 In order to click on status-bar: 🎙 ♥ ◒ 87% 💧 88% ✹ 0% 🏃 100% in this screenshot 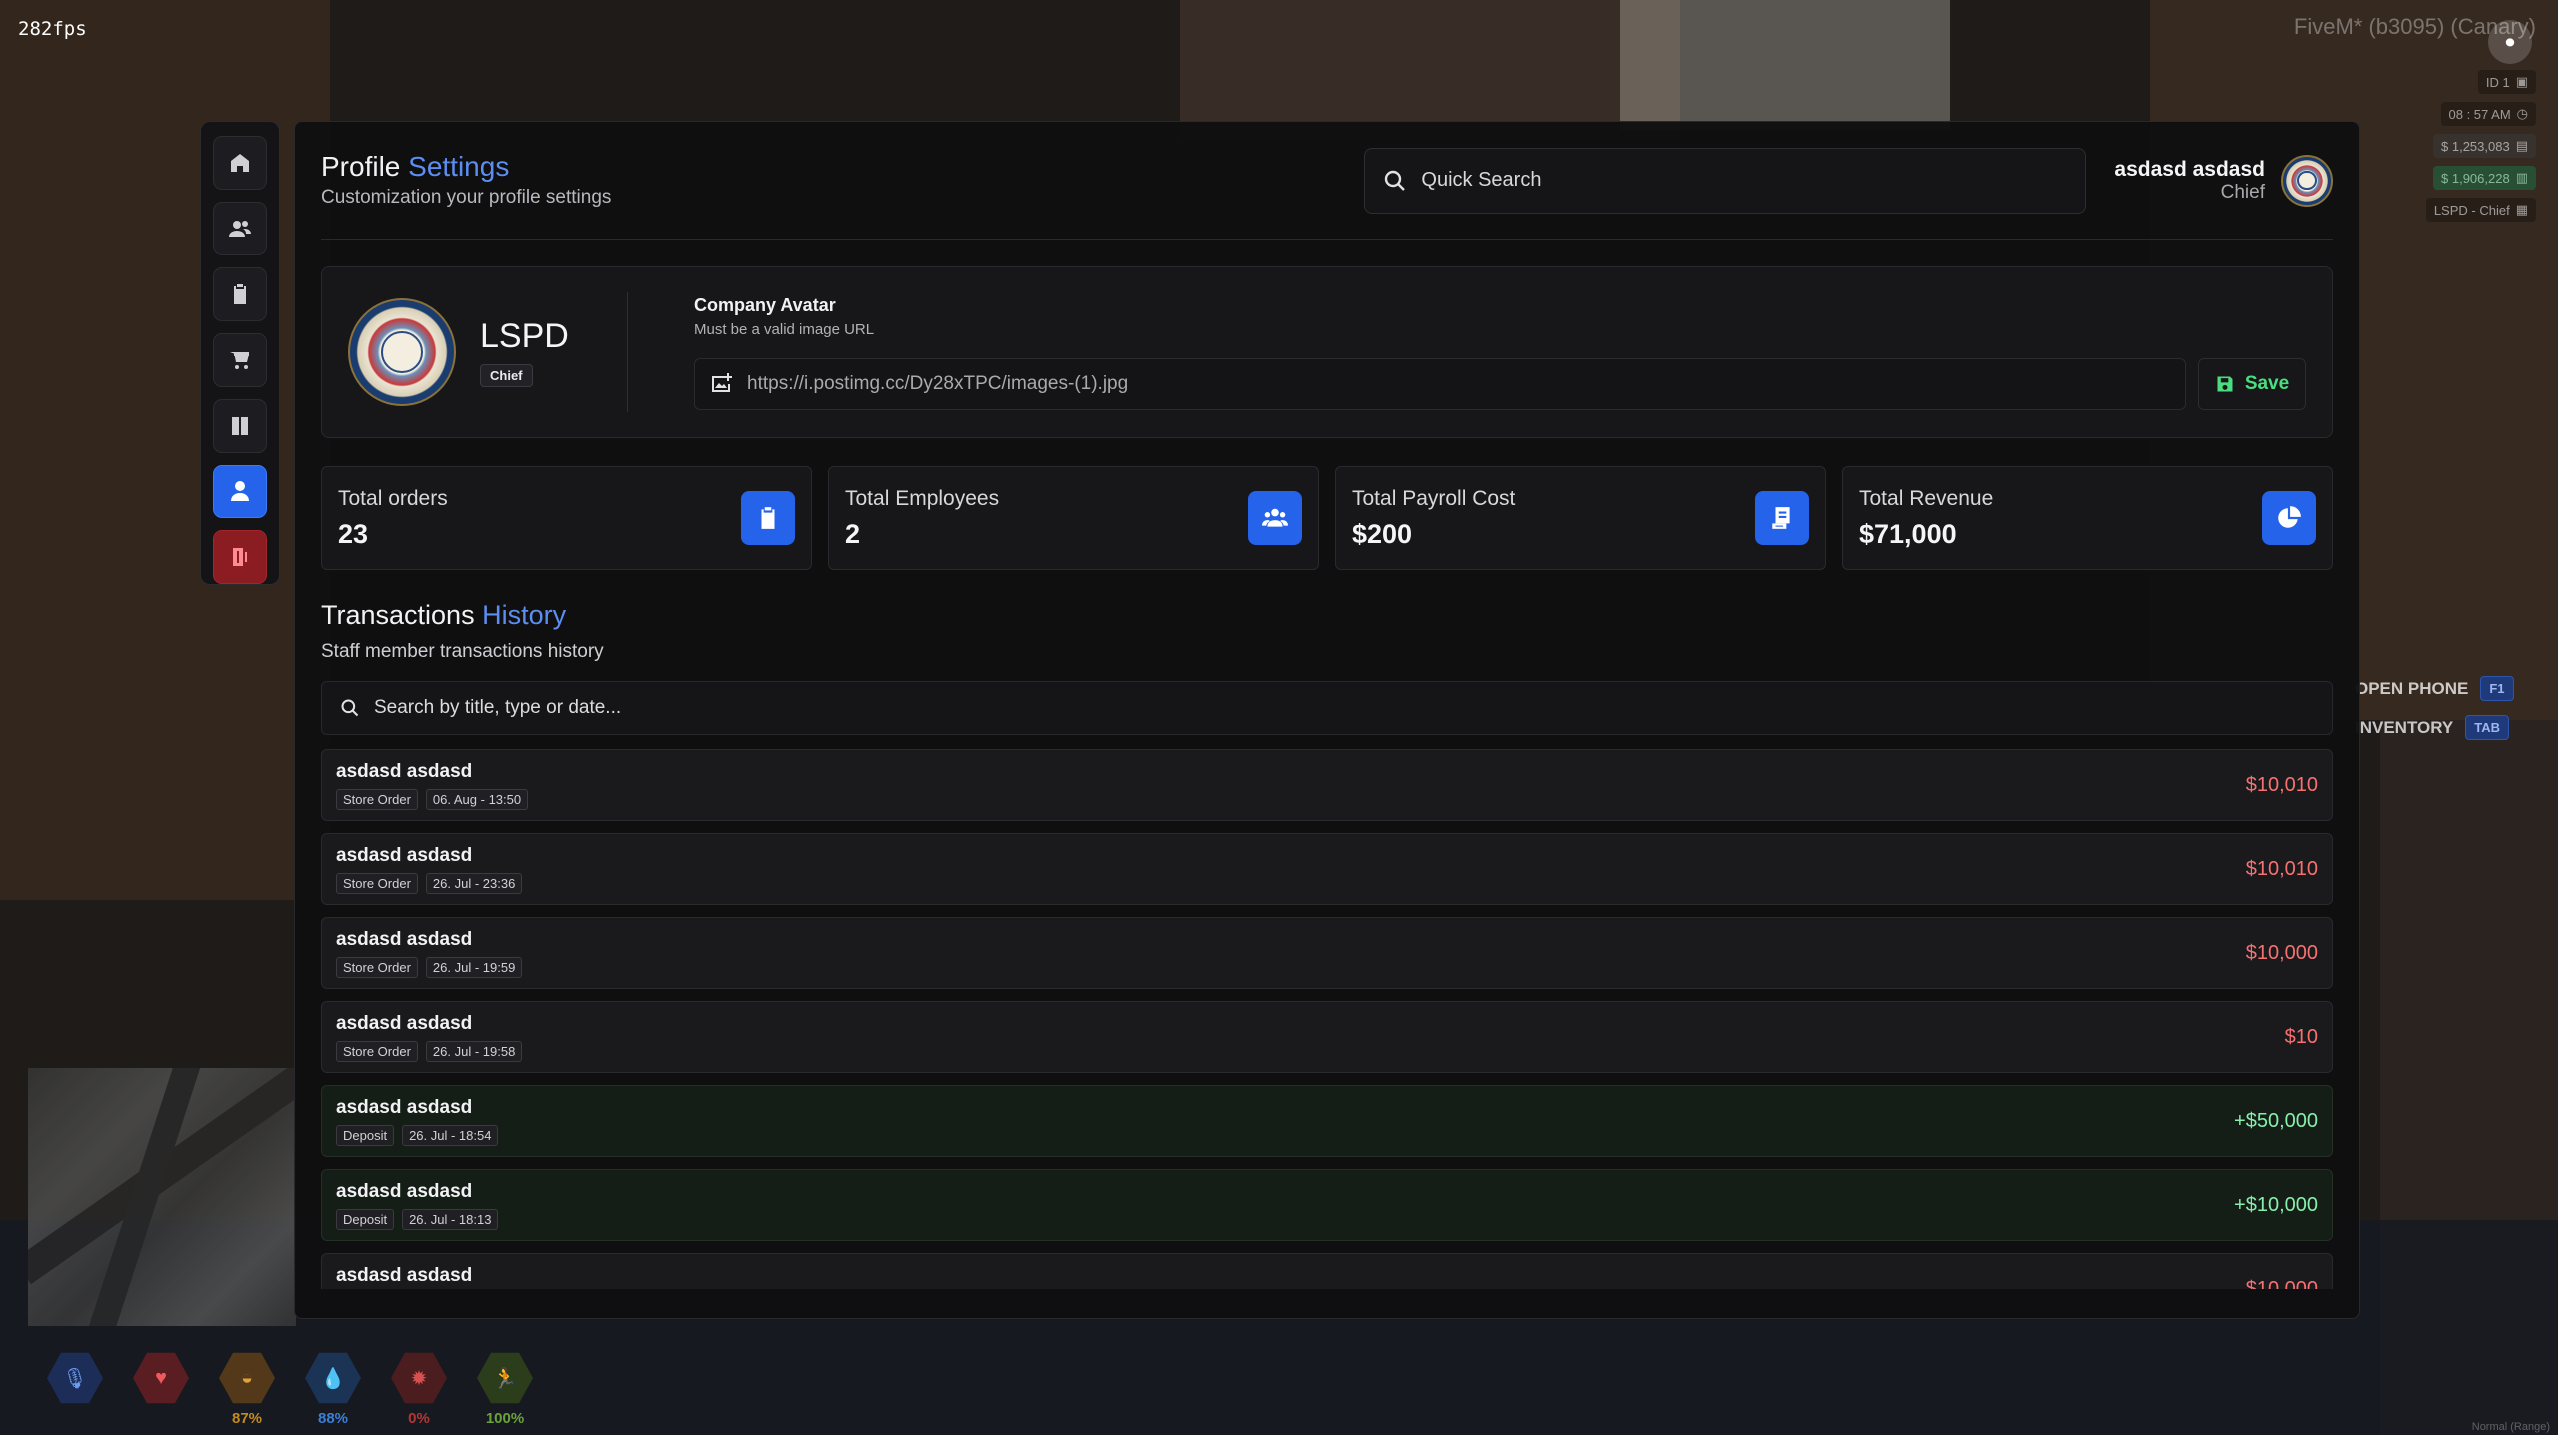, I will do `click(290, 1388)`.